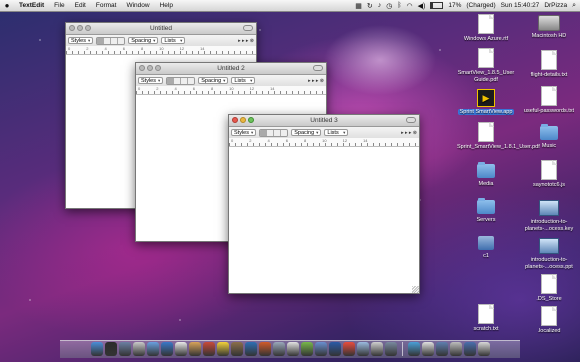 The image size is (580, 362). I want to click on music-note-icon: ♪, so click(380, 5).